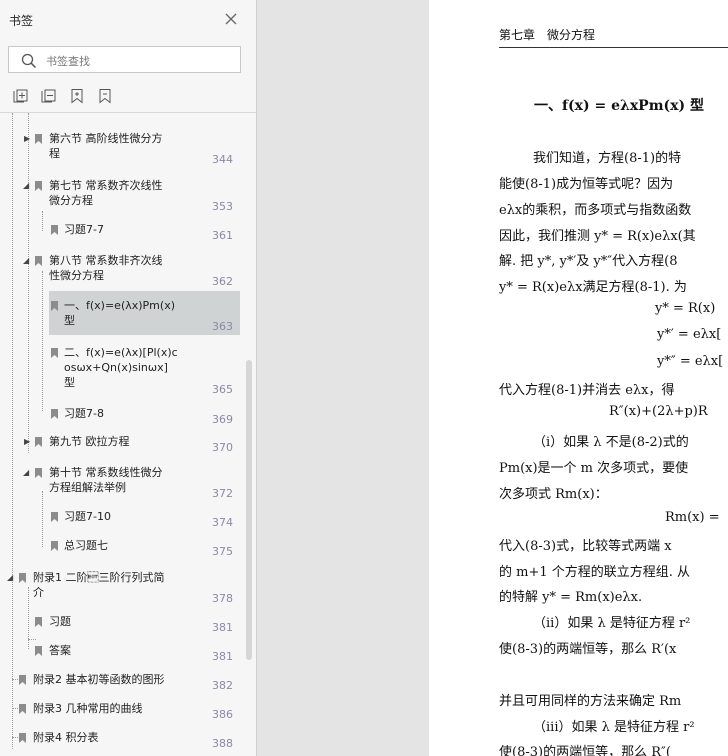 This screenshot has height=756, width=728. Describe the element at coordinates (222, 281) in the screenshot. I see `page-number: 362` at that location.